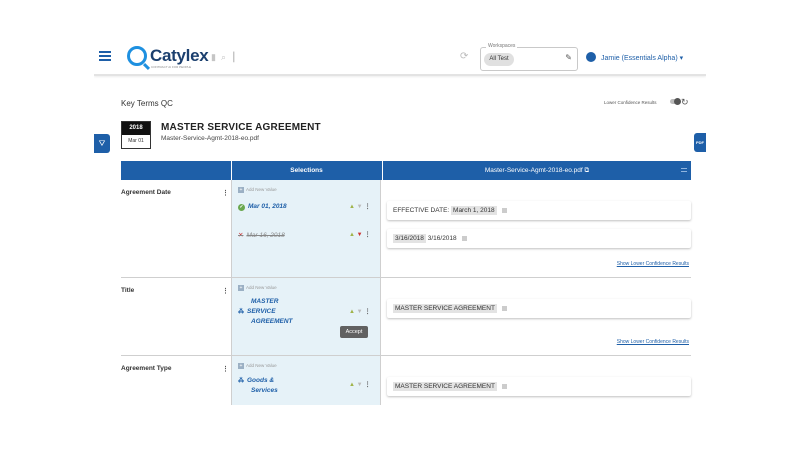 Image resolution: width=800 pixels, height=450 pixels. Describe the element at coordinates (258, 386) in the screenshot. I see `selection-value: ⁂ Goods & Services` at that location.